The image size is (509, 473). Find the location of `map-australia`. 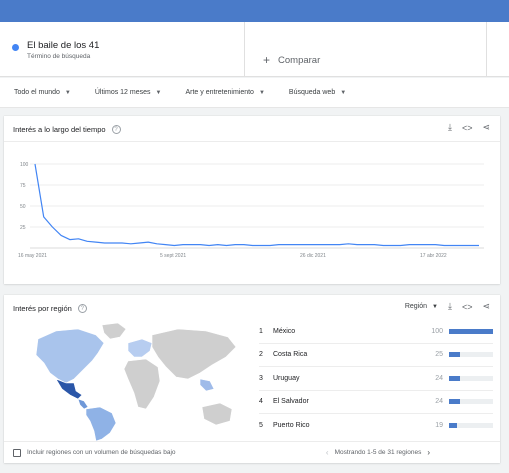

map-australia is located at coordinates (217, 414).